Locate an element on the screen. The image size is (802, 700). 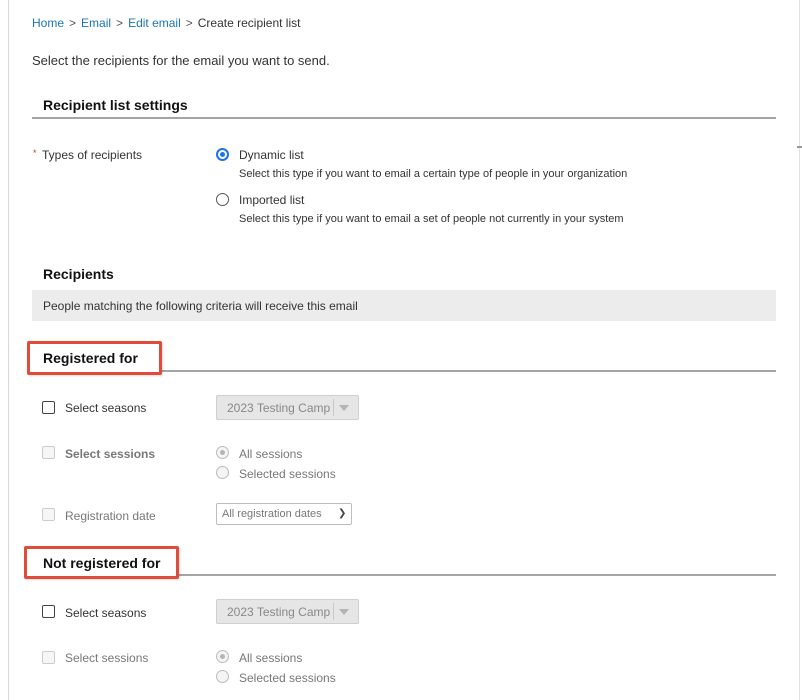
registered-select-seasons-checkbox is located at coordinates (48, 407).